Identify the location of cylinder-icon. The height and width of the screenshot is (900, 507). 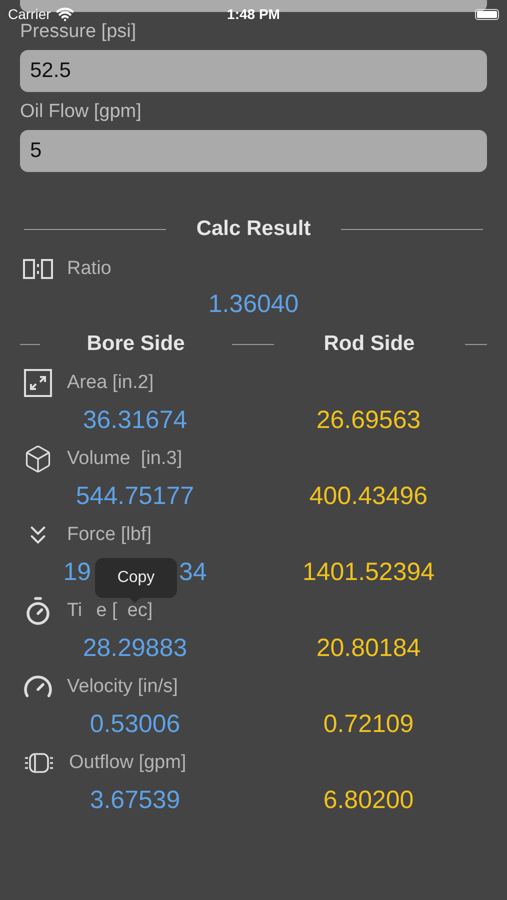
(39, 763).